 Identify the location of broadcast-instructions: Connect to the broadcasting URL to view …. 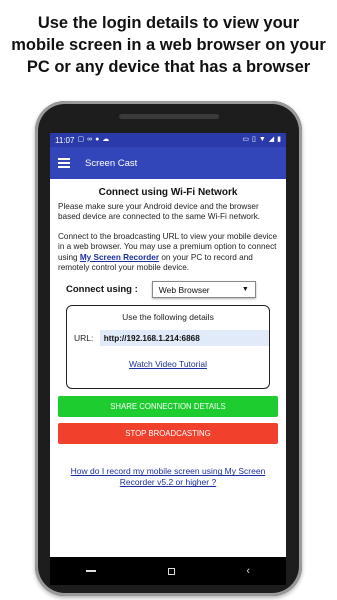
(168, 253).